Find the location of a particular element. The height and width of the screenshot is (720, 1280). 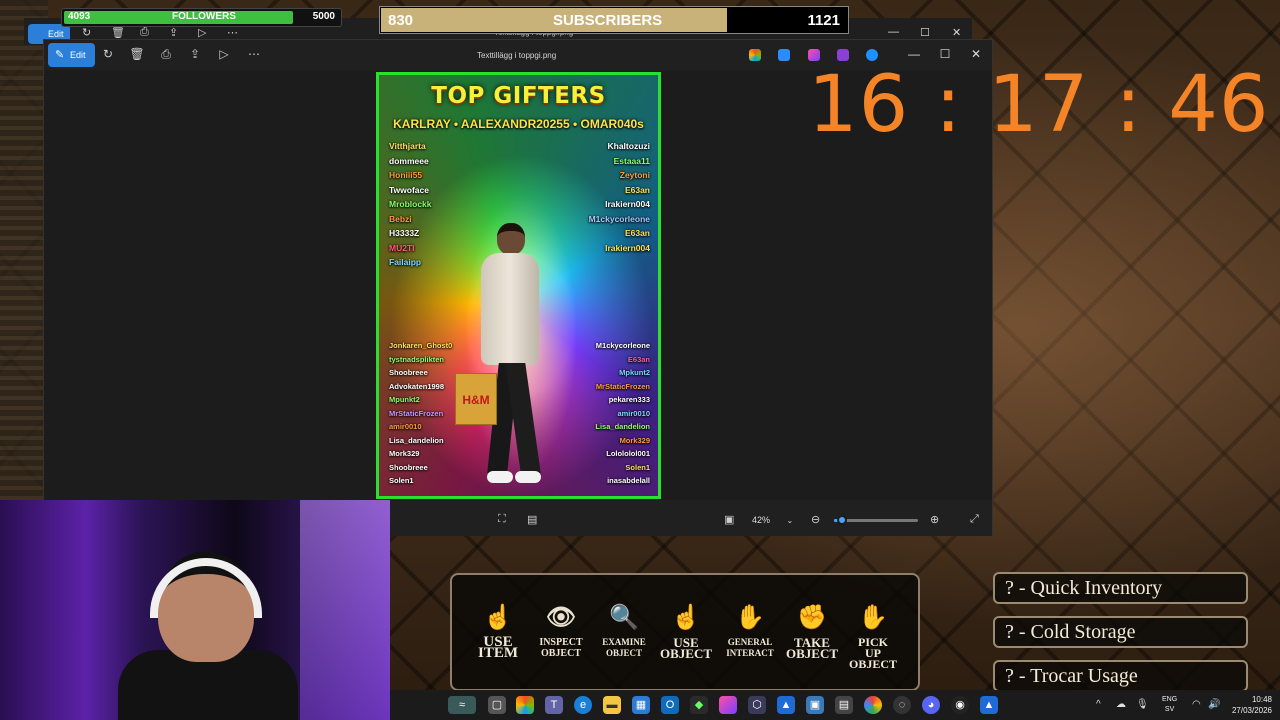

gifter-name: Estaaa11 is located at coordinates (631, 160).